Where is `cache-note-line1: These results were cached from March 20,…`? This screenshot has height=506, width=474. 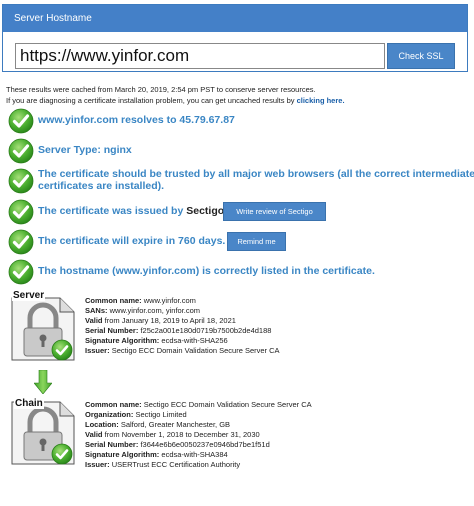
cache-note-line1: These results were cached from March 20,… is located at coordinates (161, 89).